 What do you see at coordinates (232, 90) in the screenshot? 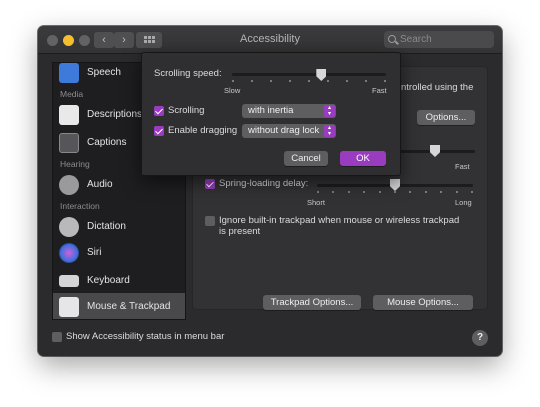
I see `slow-label: Slow` at bounding box center [232, 90].